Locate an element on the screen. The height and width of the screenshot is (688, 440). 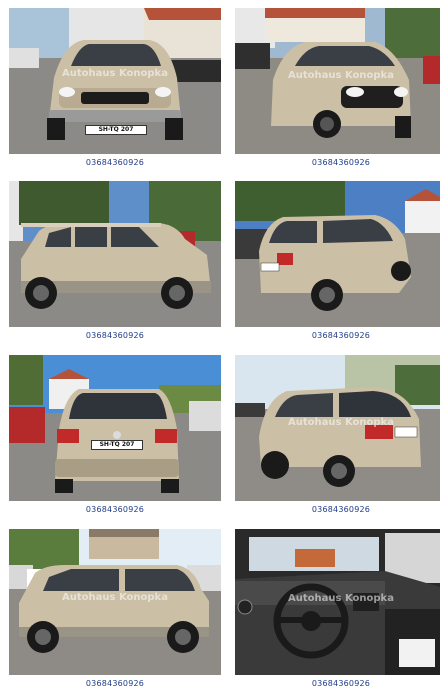
car-photo-rear-side is located at coordinates (337, 254).